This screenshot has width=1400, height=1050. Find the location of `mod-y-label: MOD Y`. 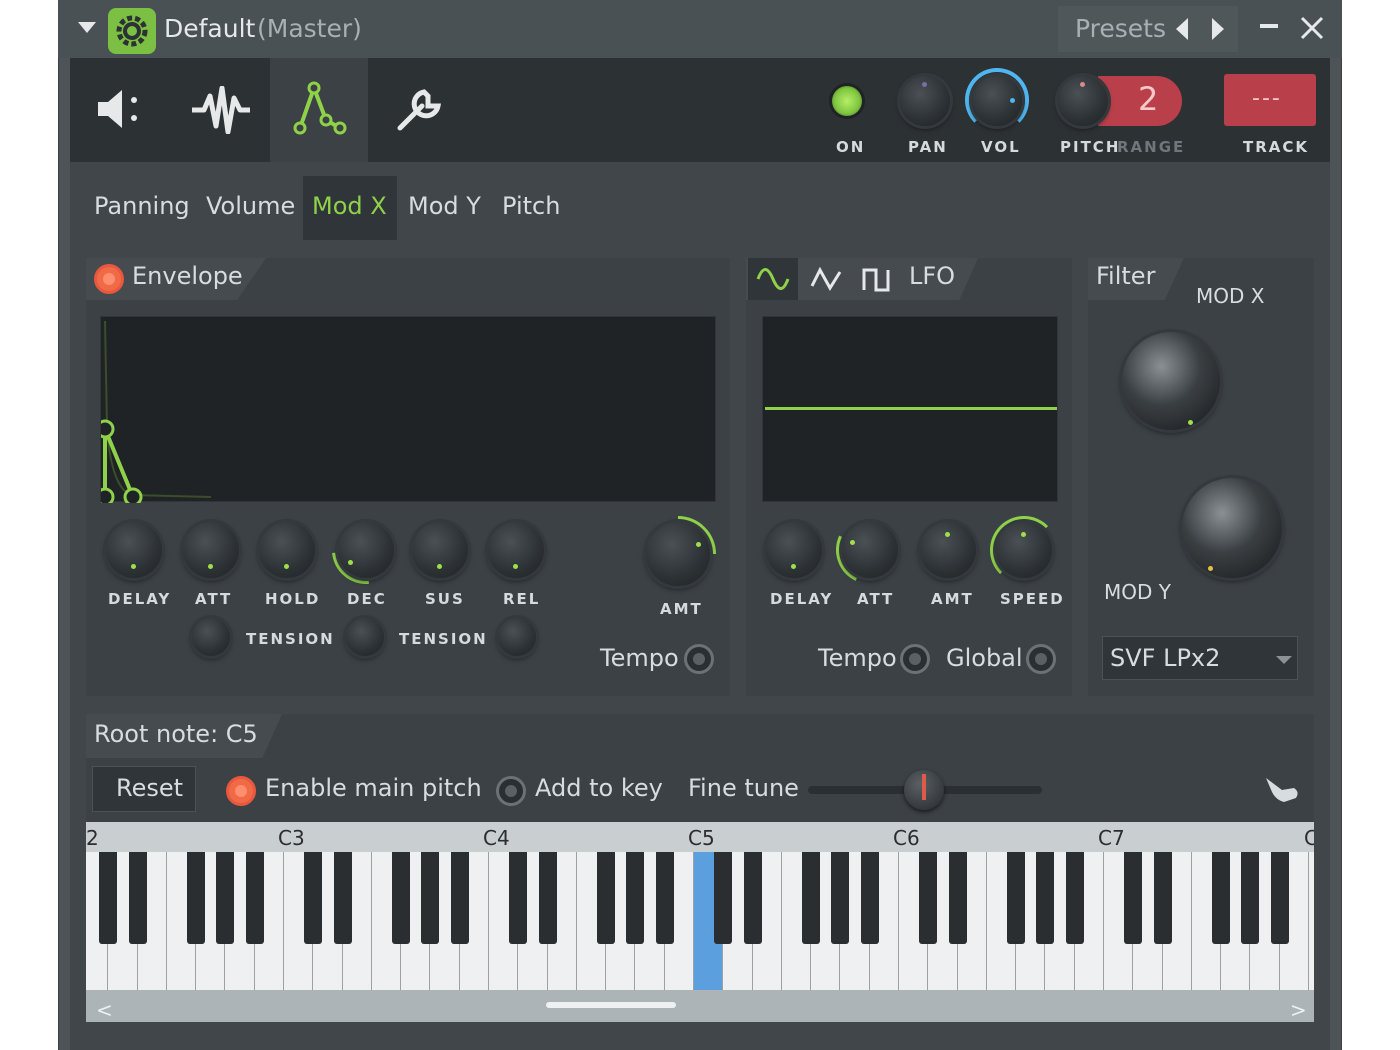

mod-y-label: MOD Y is located at coordinates (1137, 592).